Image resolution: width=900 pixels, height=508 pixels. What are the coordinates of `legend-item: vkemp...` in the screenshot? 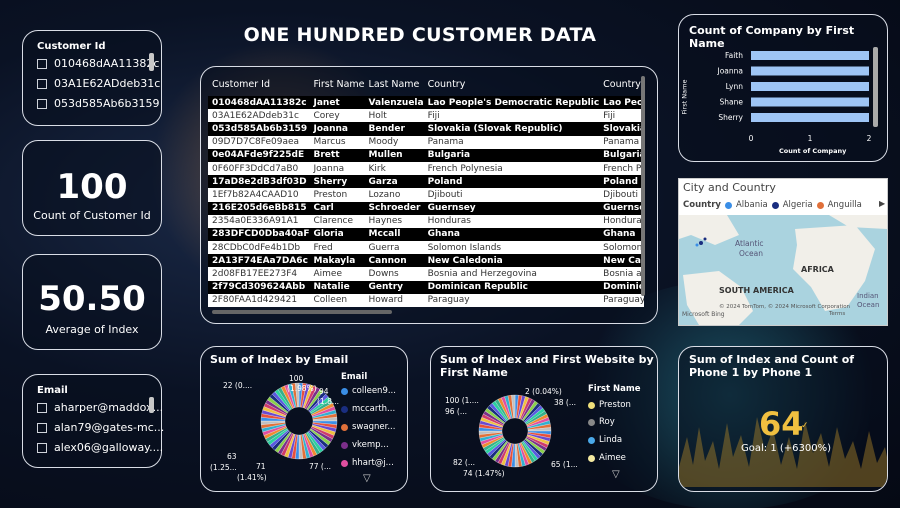 It's located at (365, 445).